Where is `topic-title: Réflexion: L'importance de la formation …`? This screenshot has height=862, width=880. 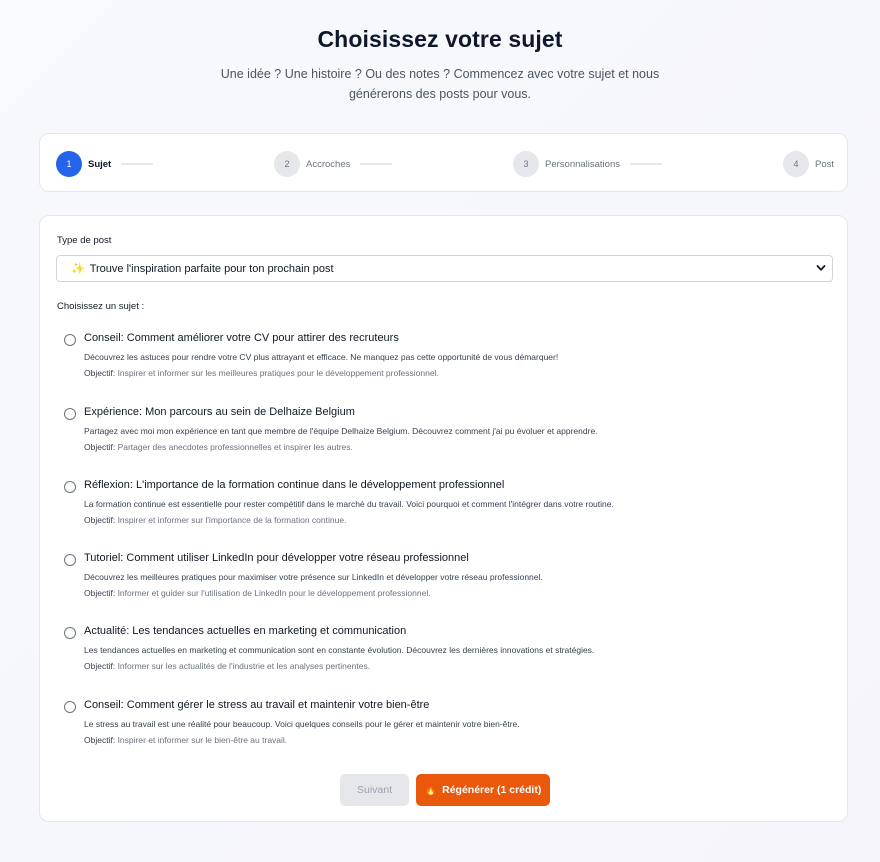
topic-title: Réflexion: L'importance de la formation … is located at coordinates (294, 485).